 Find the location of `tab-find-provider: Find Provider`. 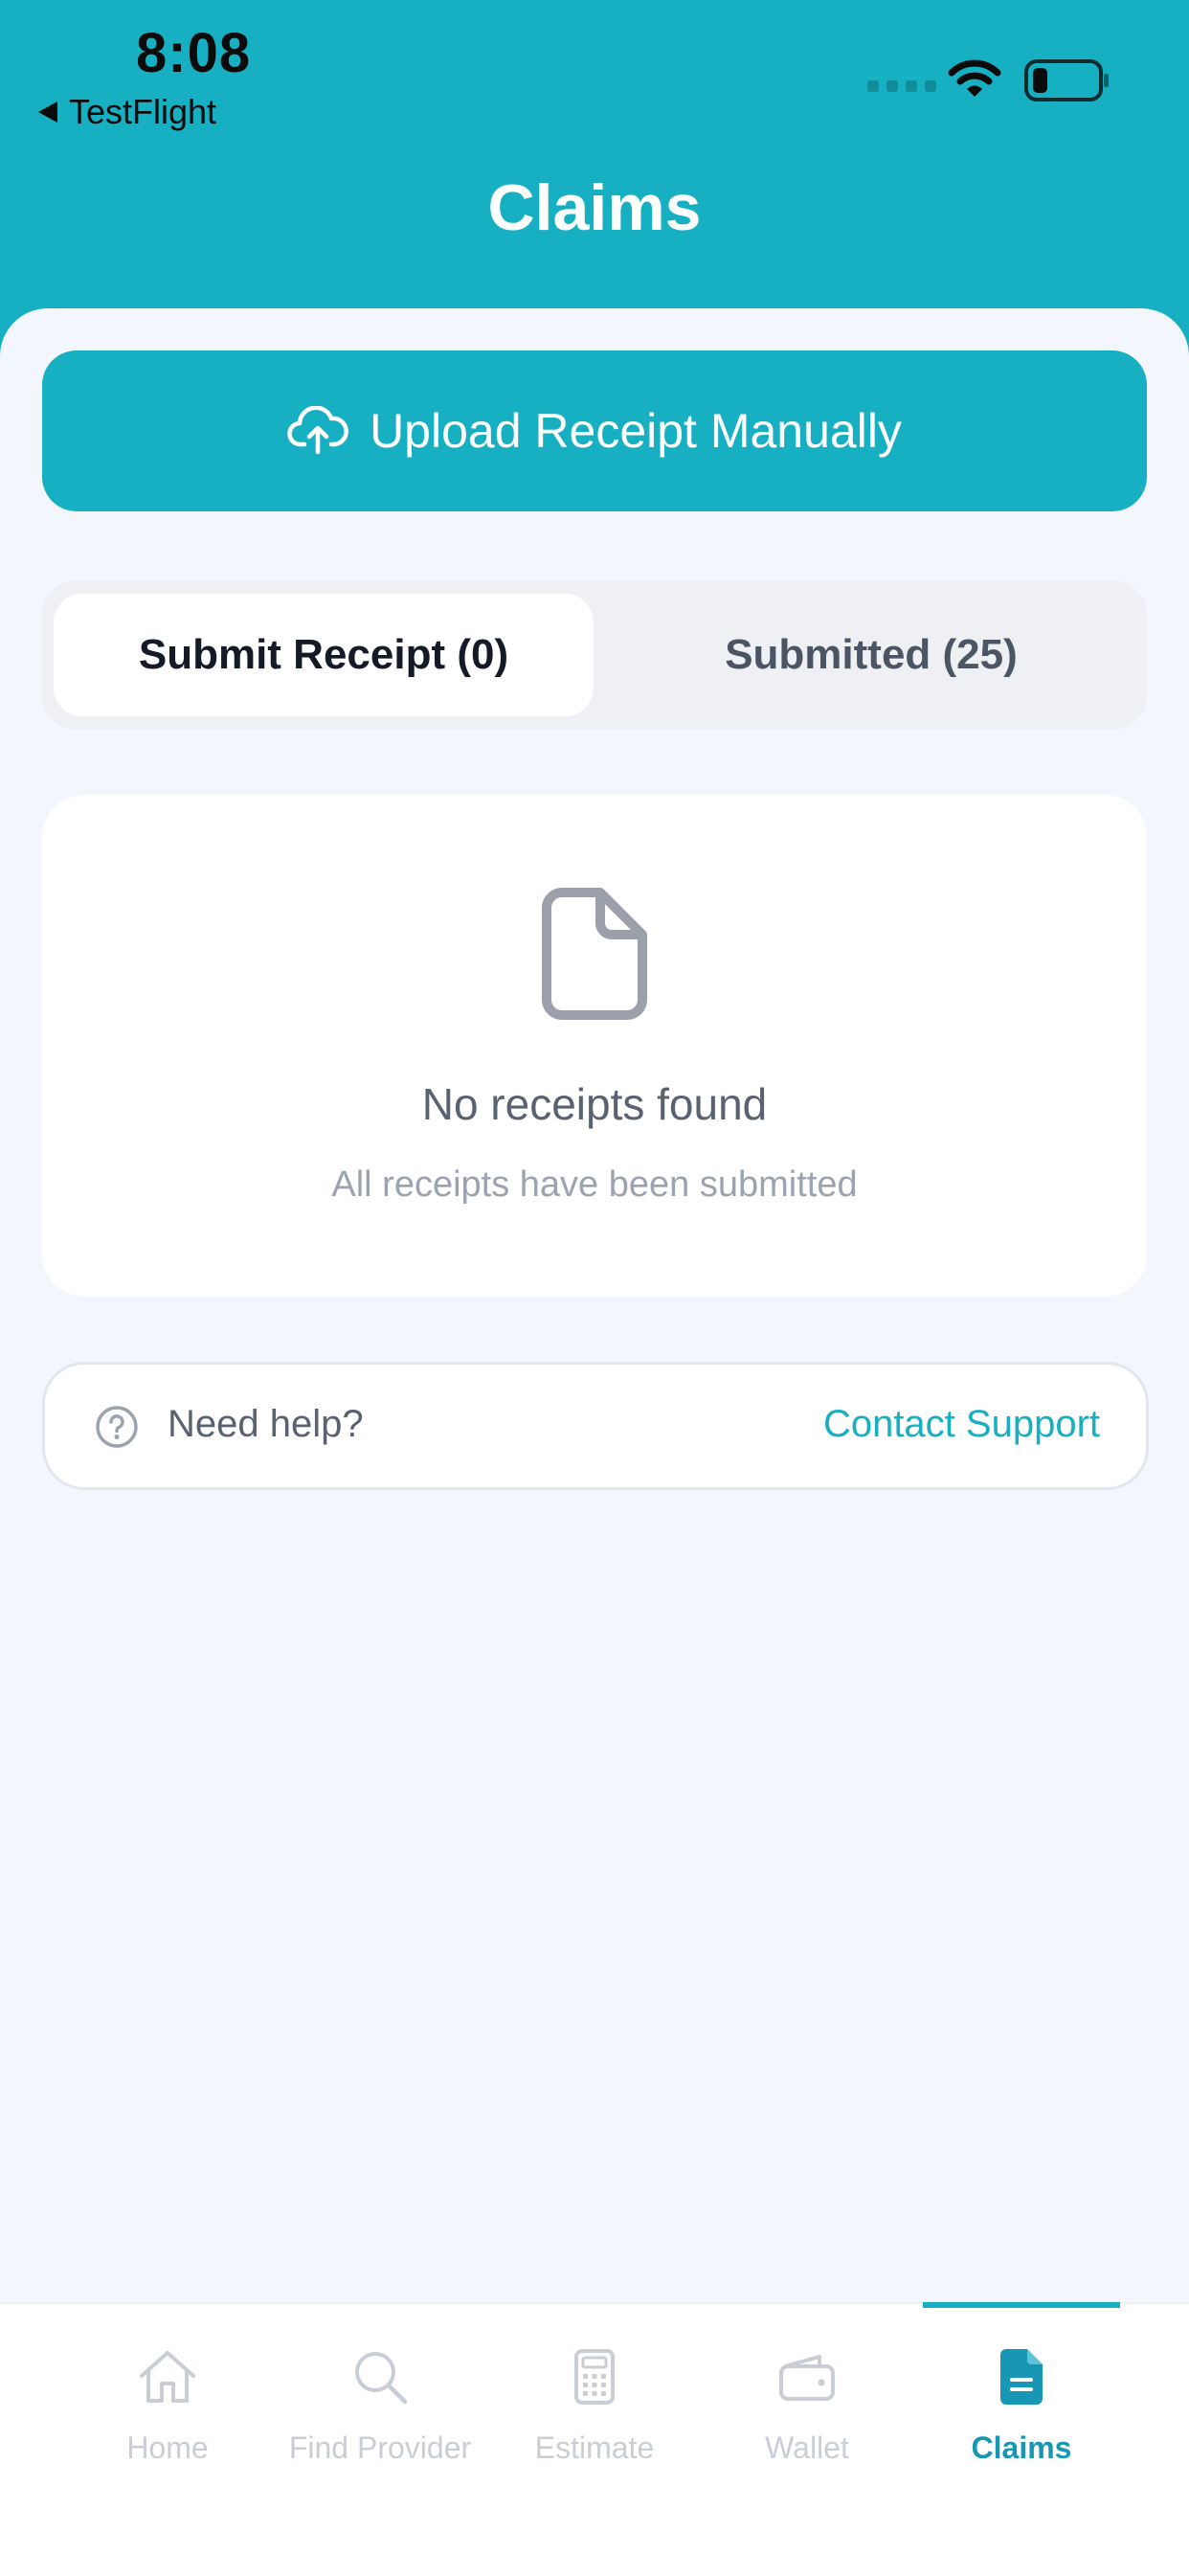

tab-find-provider: Find Provider is located at coordinates (380, 2412).